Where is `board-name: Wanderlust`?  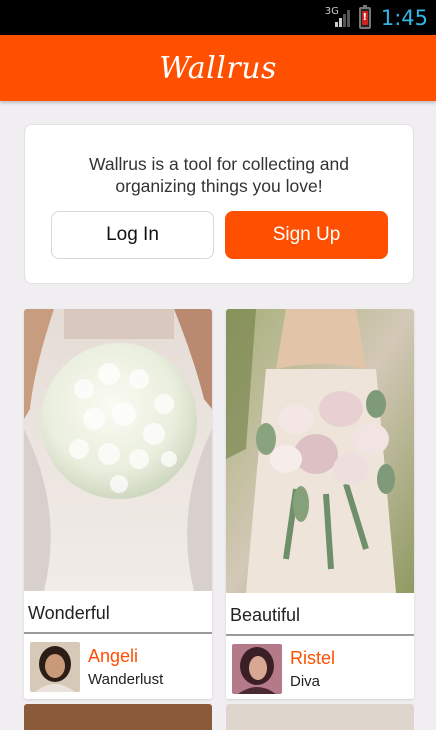 board-name: Wanderlust is located at coordinates (125, 679).